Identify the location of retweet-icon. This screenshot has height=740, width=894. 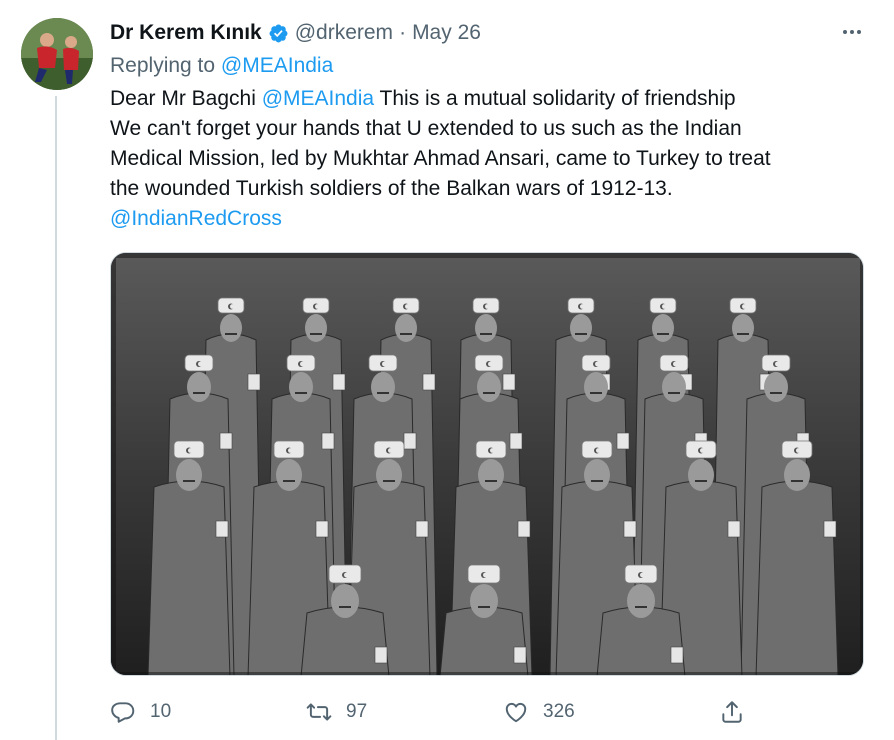
(319, 712).